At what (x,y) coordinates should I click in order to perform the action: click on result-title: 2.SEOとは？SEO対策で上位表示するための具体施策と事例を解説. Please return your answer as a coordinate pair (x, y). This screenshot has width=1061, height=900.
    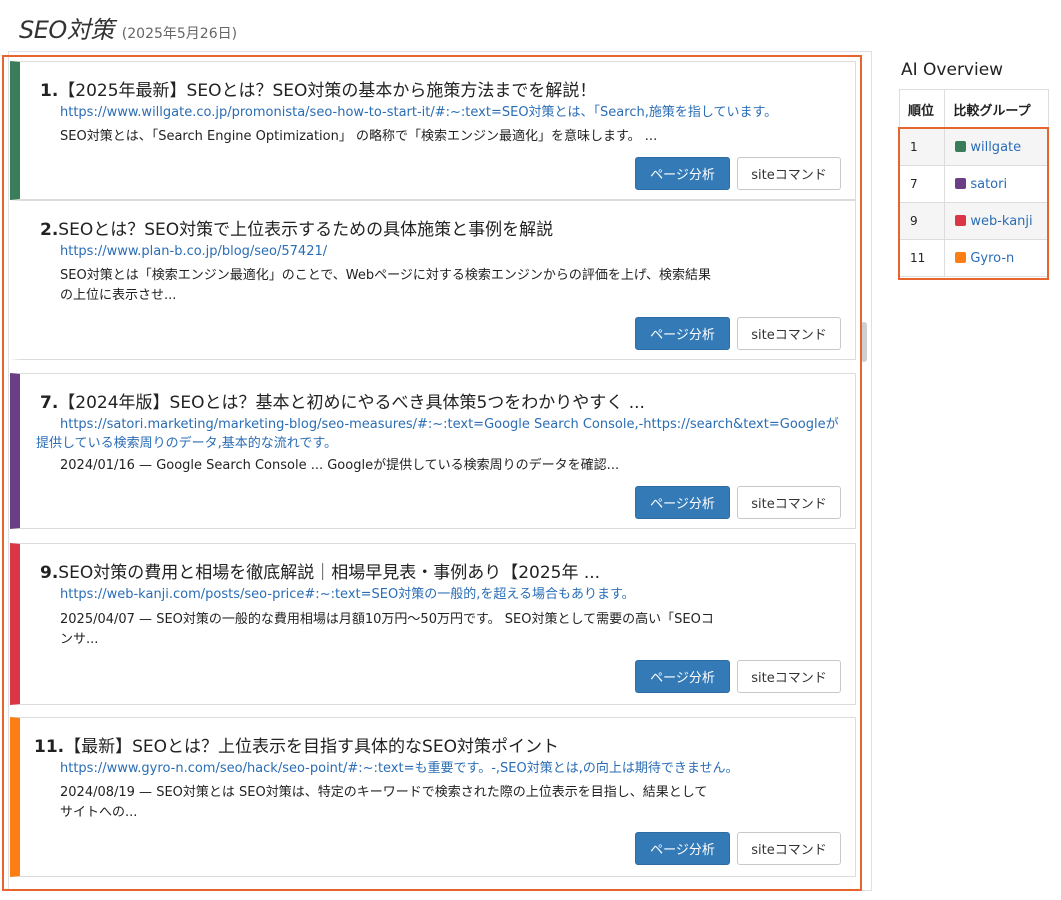
    Looking at the image, I should click on (296, 227).